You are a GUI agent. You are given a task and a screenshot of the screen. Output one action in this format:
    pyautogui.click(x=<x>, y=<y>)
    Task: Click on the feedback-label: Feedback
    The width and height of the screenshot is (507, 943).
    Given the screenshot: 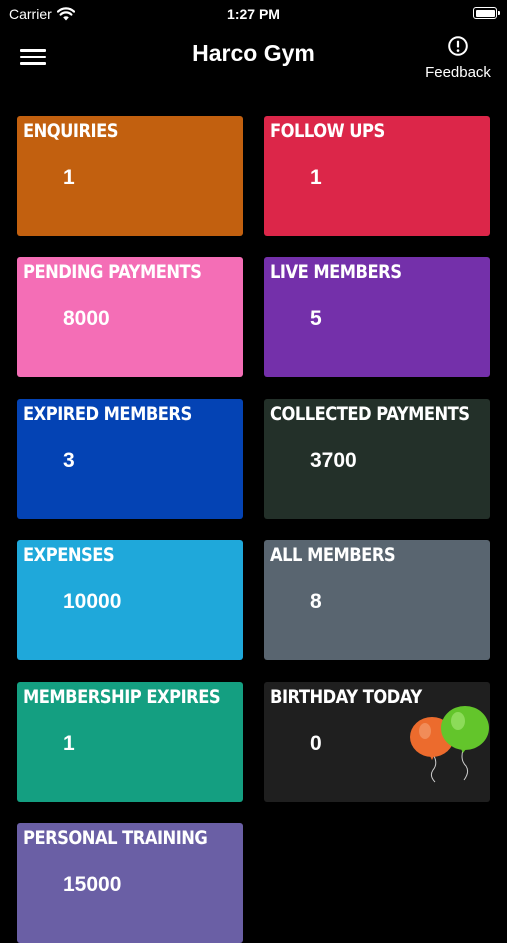 What is the action you would take?
    pyautogui.click(x=458, y=72)
    